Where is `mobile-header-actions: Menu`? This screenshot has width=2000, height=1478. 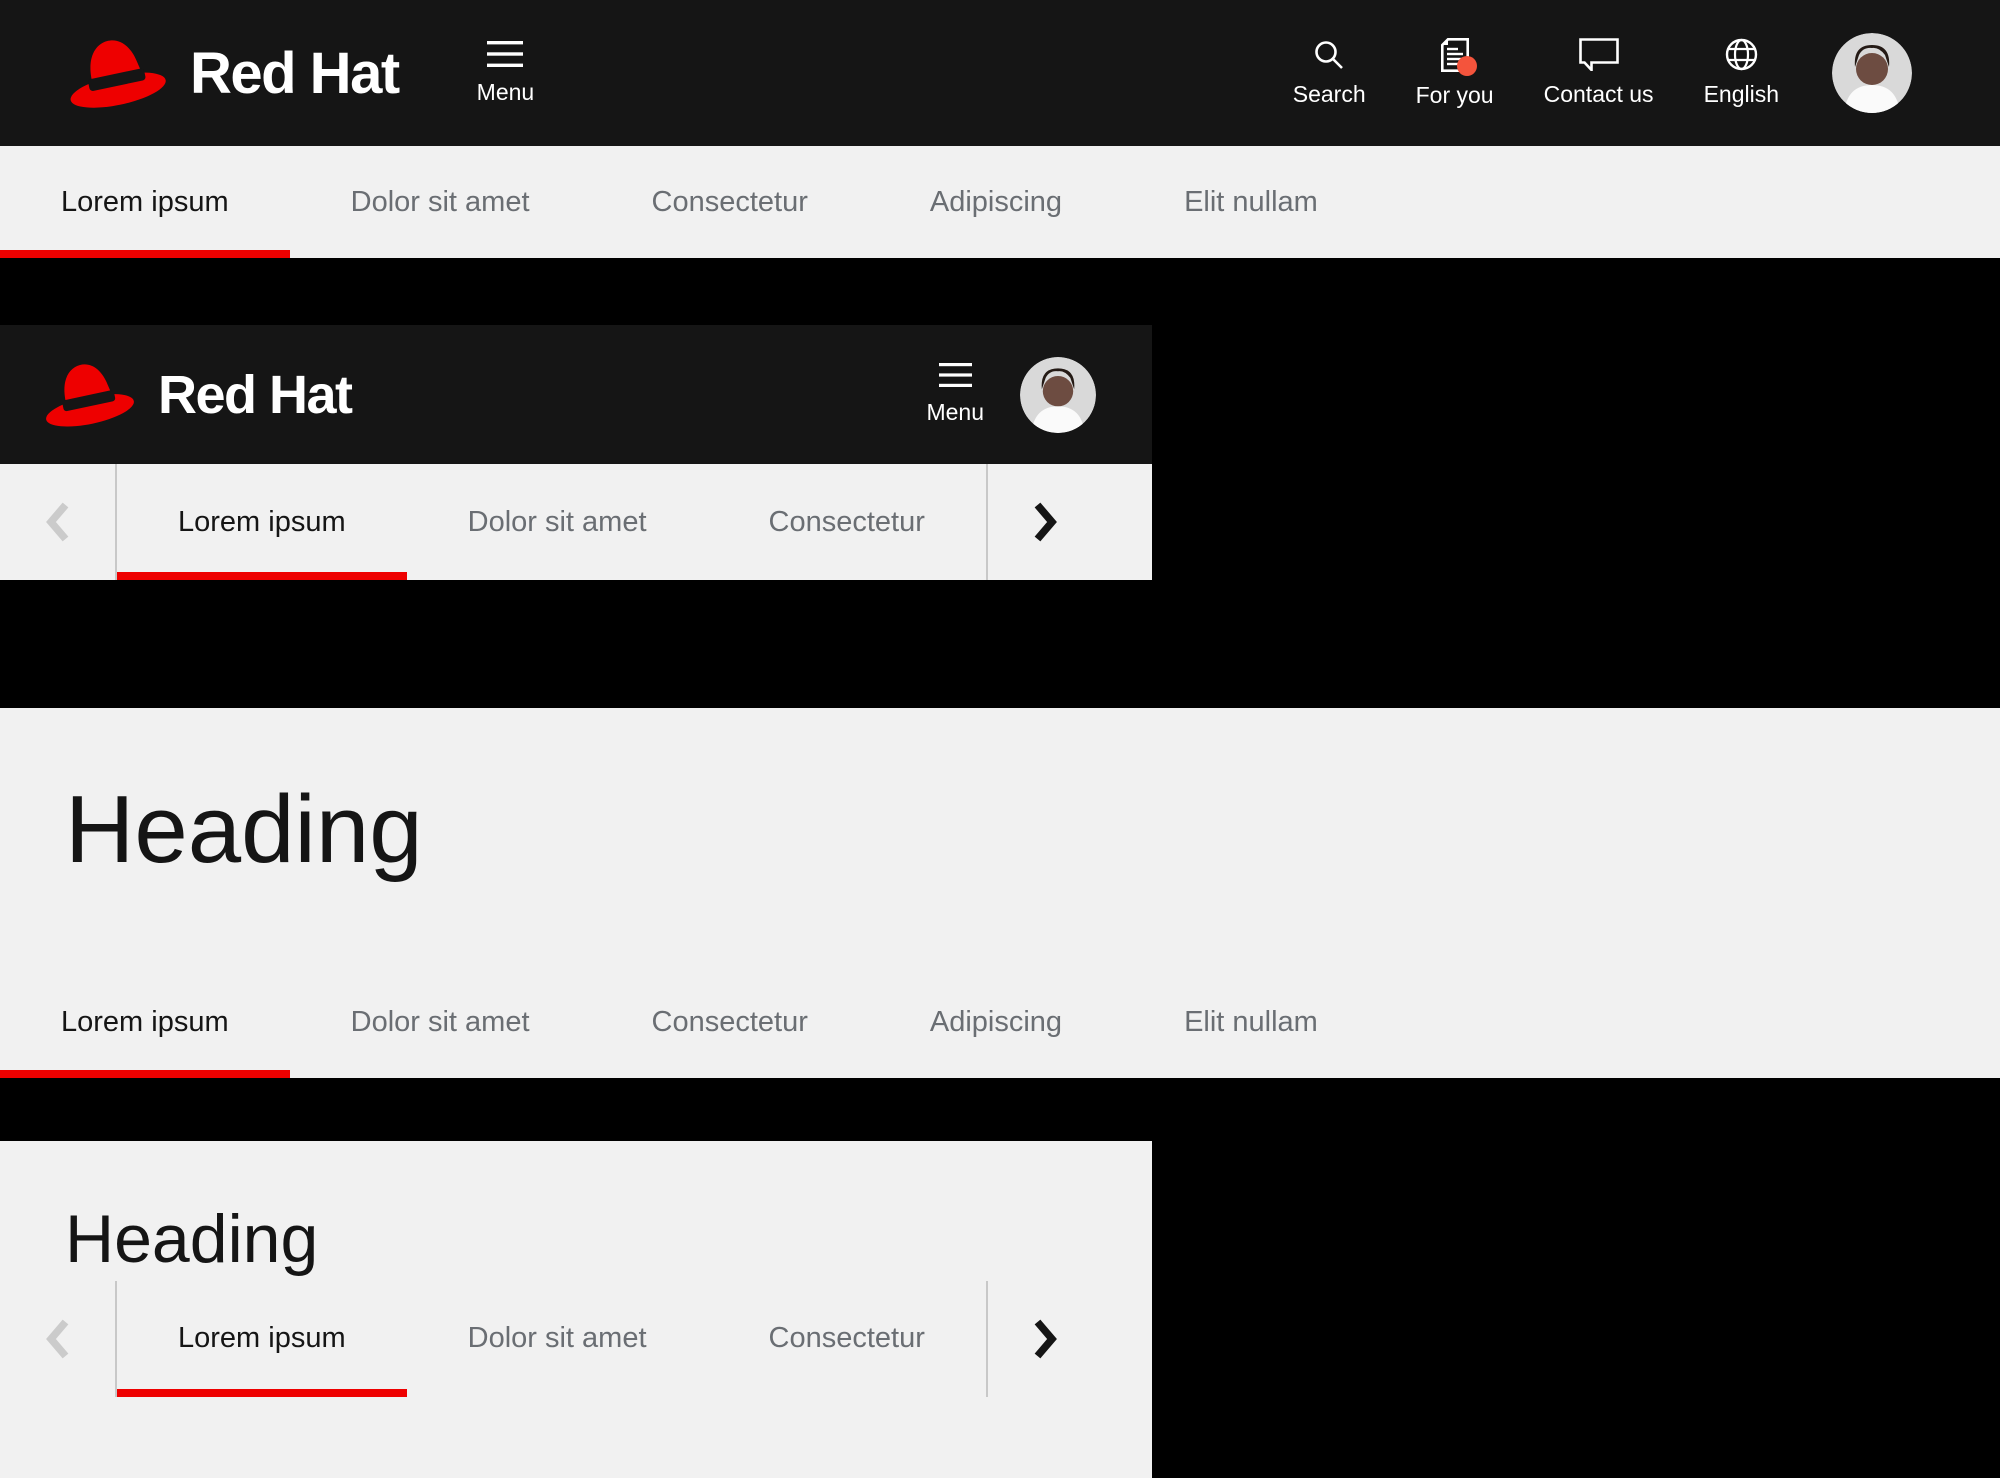
mobile-header-actions: Menu is located at coordinates (1039, 394).